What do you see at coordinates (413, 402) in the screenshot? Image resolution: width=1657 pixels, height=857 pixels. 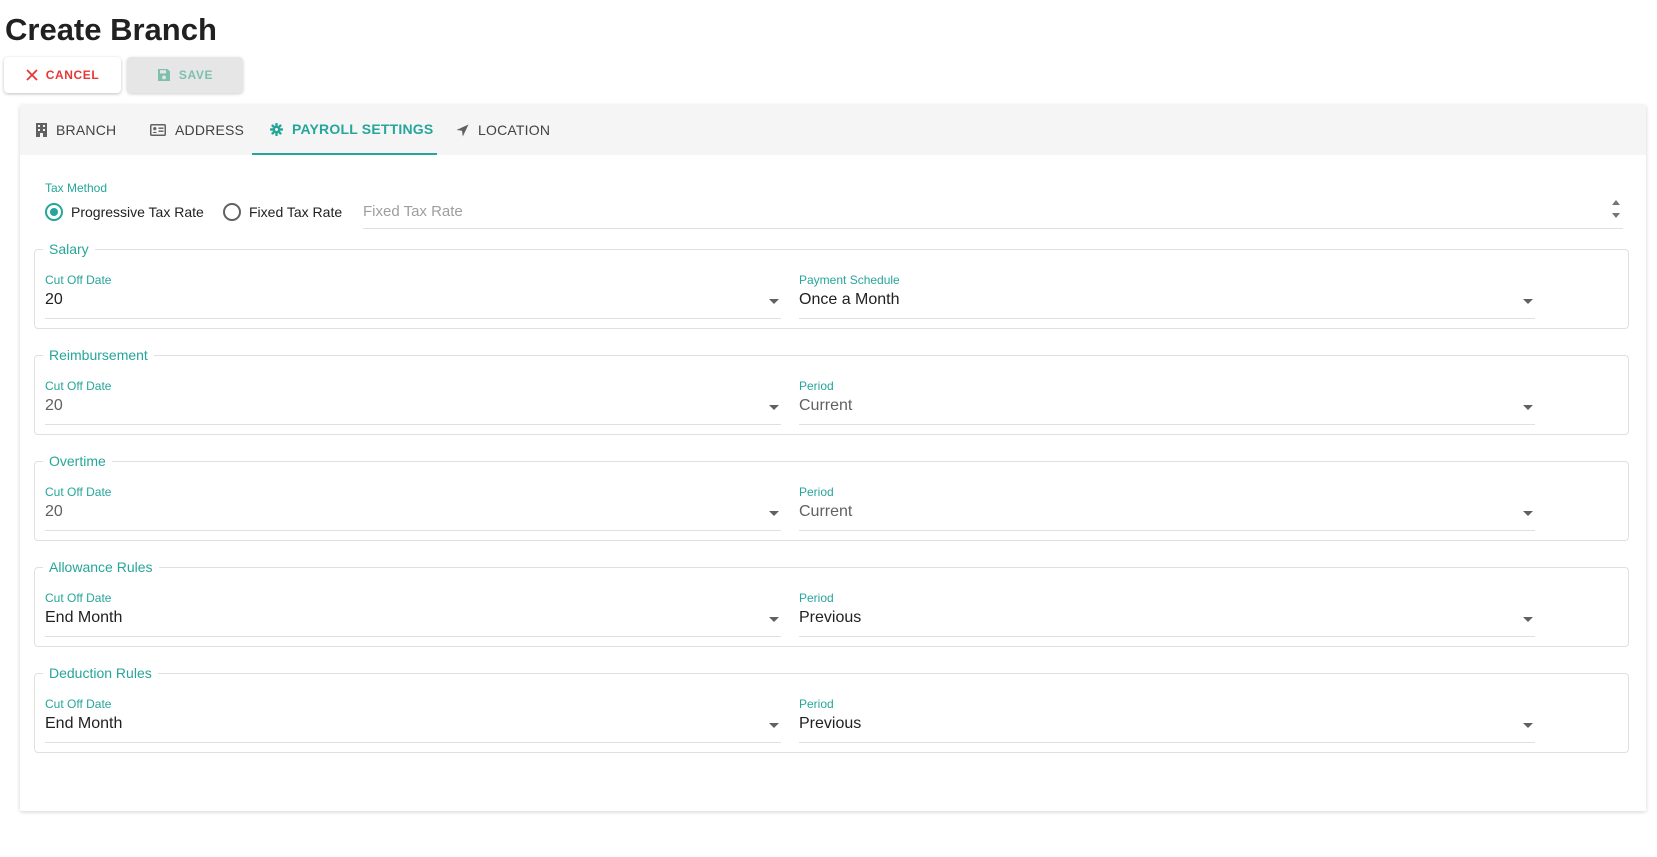 I see `reimbursement-cut-off-date-select: Cut Off Date 20` at bounding box center [413, 402].